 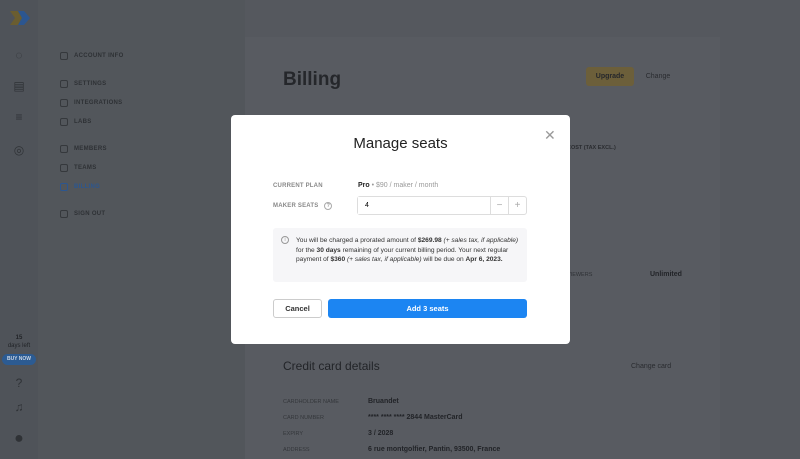 What do you see at coordinates (98, 103) in the screenshot?
I see `nav-label: INTEGRATIONS` at bounding box center [98, 103].